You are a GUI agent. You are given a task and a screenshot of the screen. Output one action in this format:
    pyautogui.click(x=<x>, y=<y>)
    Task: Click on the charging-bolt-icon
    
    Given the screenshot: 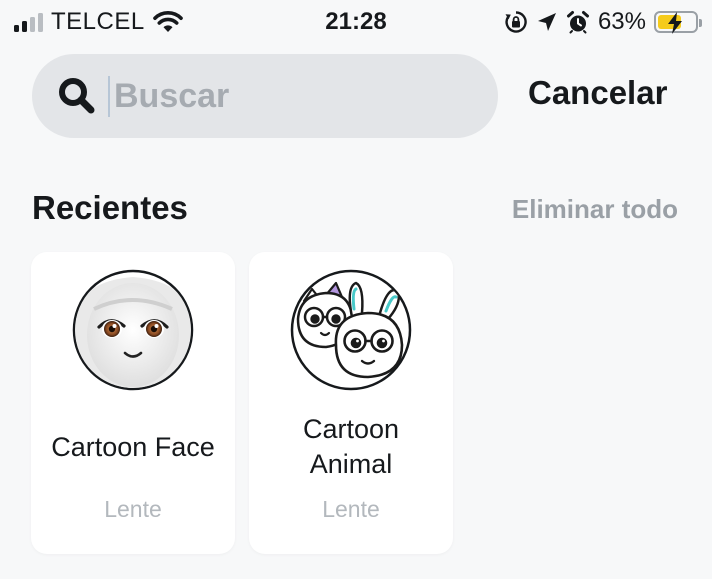 What is the action you would take?
    pyautogui.click(x=675, y=23)
    